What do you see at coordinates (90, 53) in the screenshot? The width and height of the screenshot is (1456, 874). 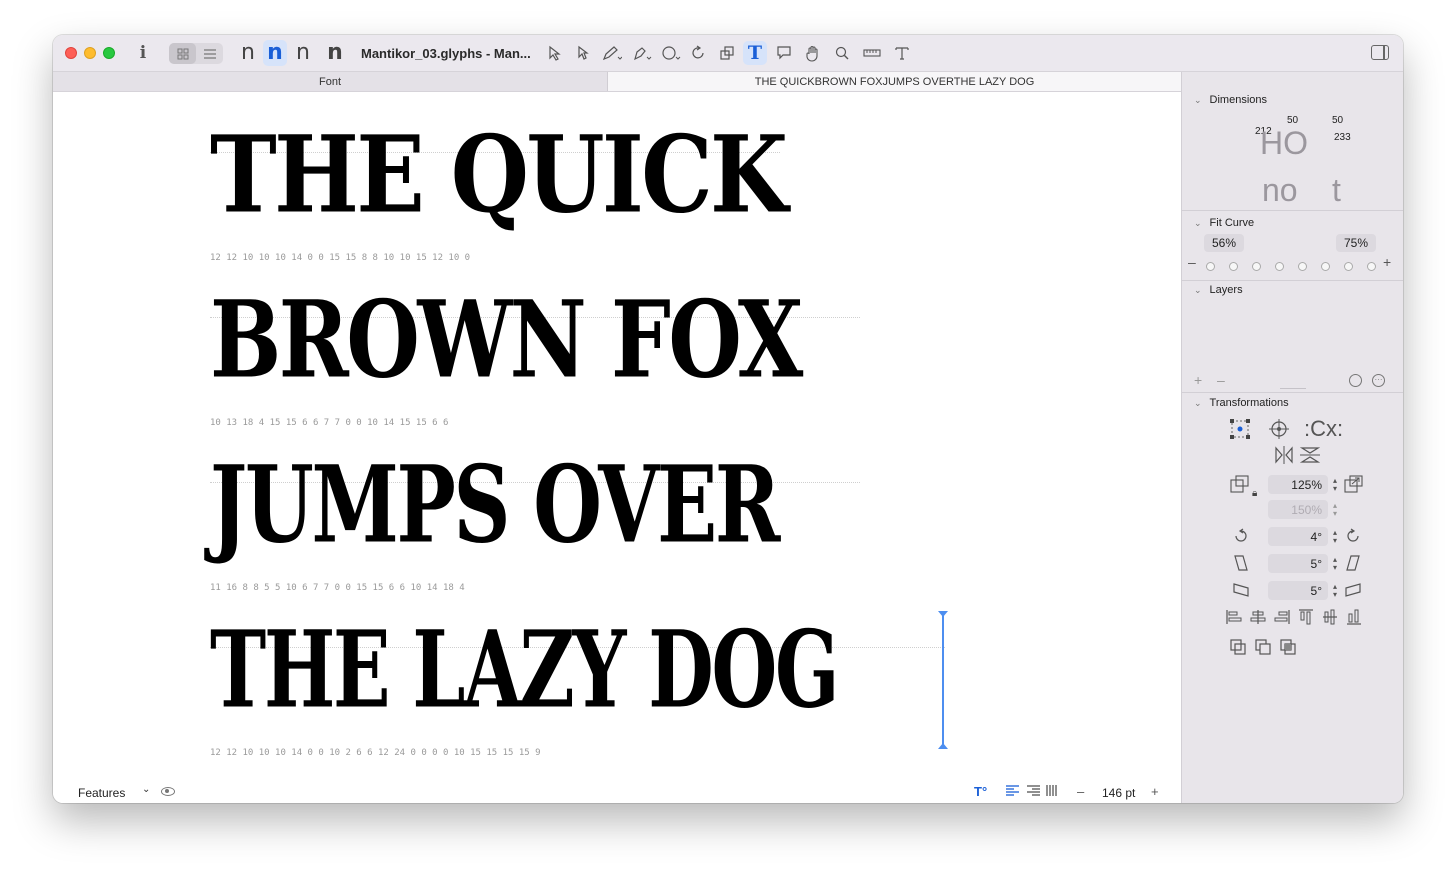 I see `minimize-window-button` at bounding box center [90, 53].